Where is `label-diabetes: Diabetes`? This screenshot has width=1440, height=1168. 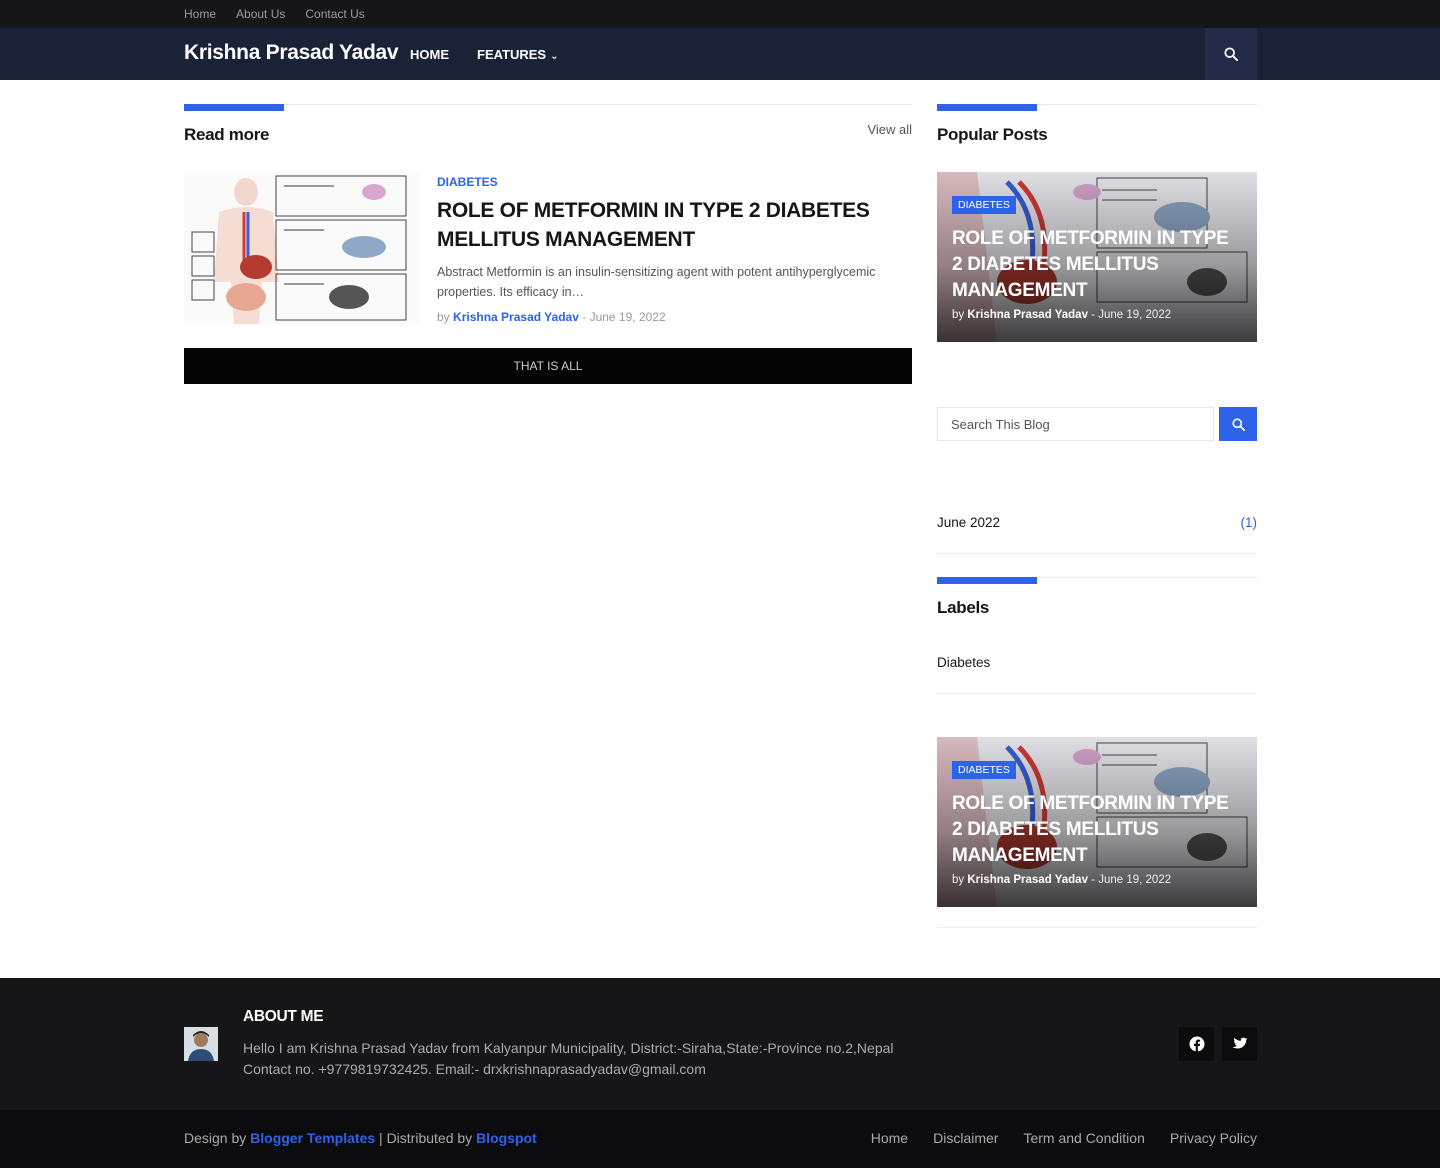
label-diabetes: Diabetes is located at coordinates (963, 662).